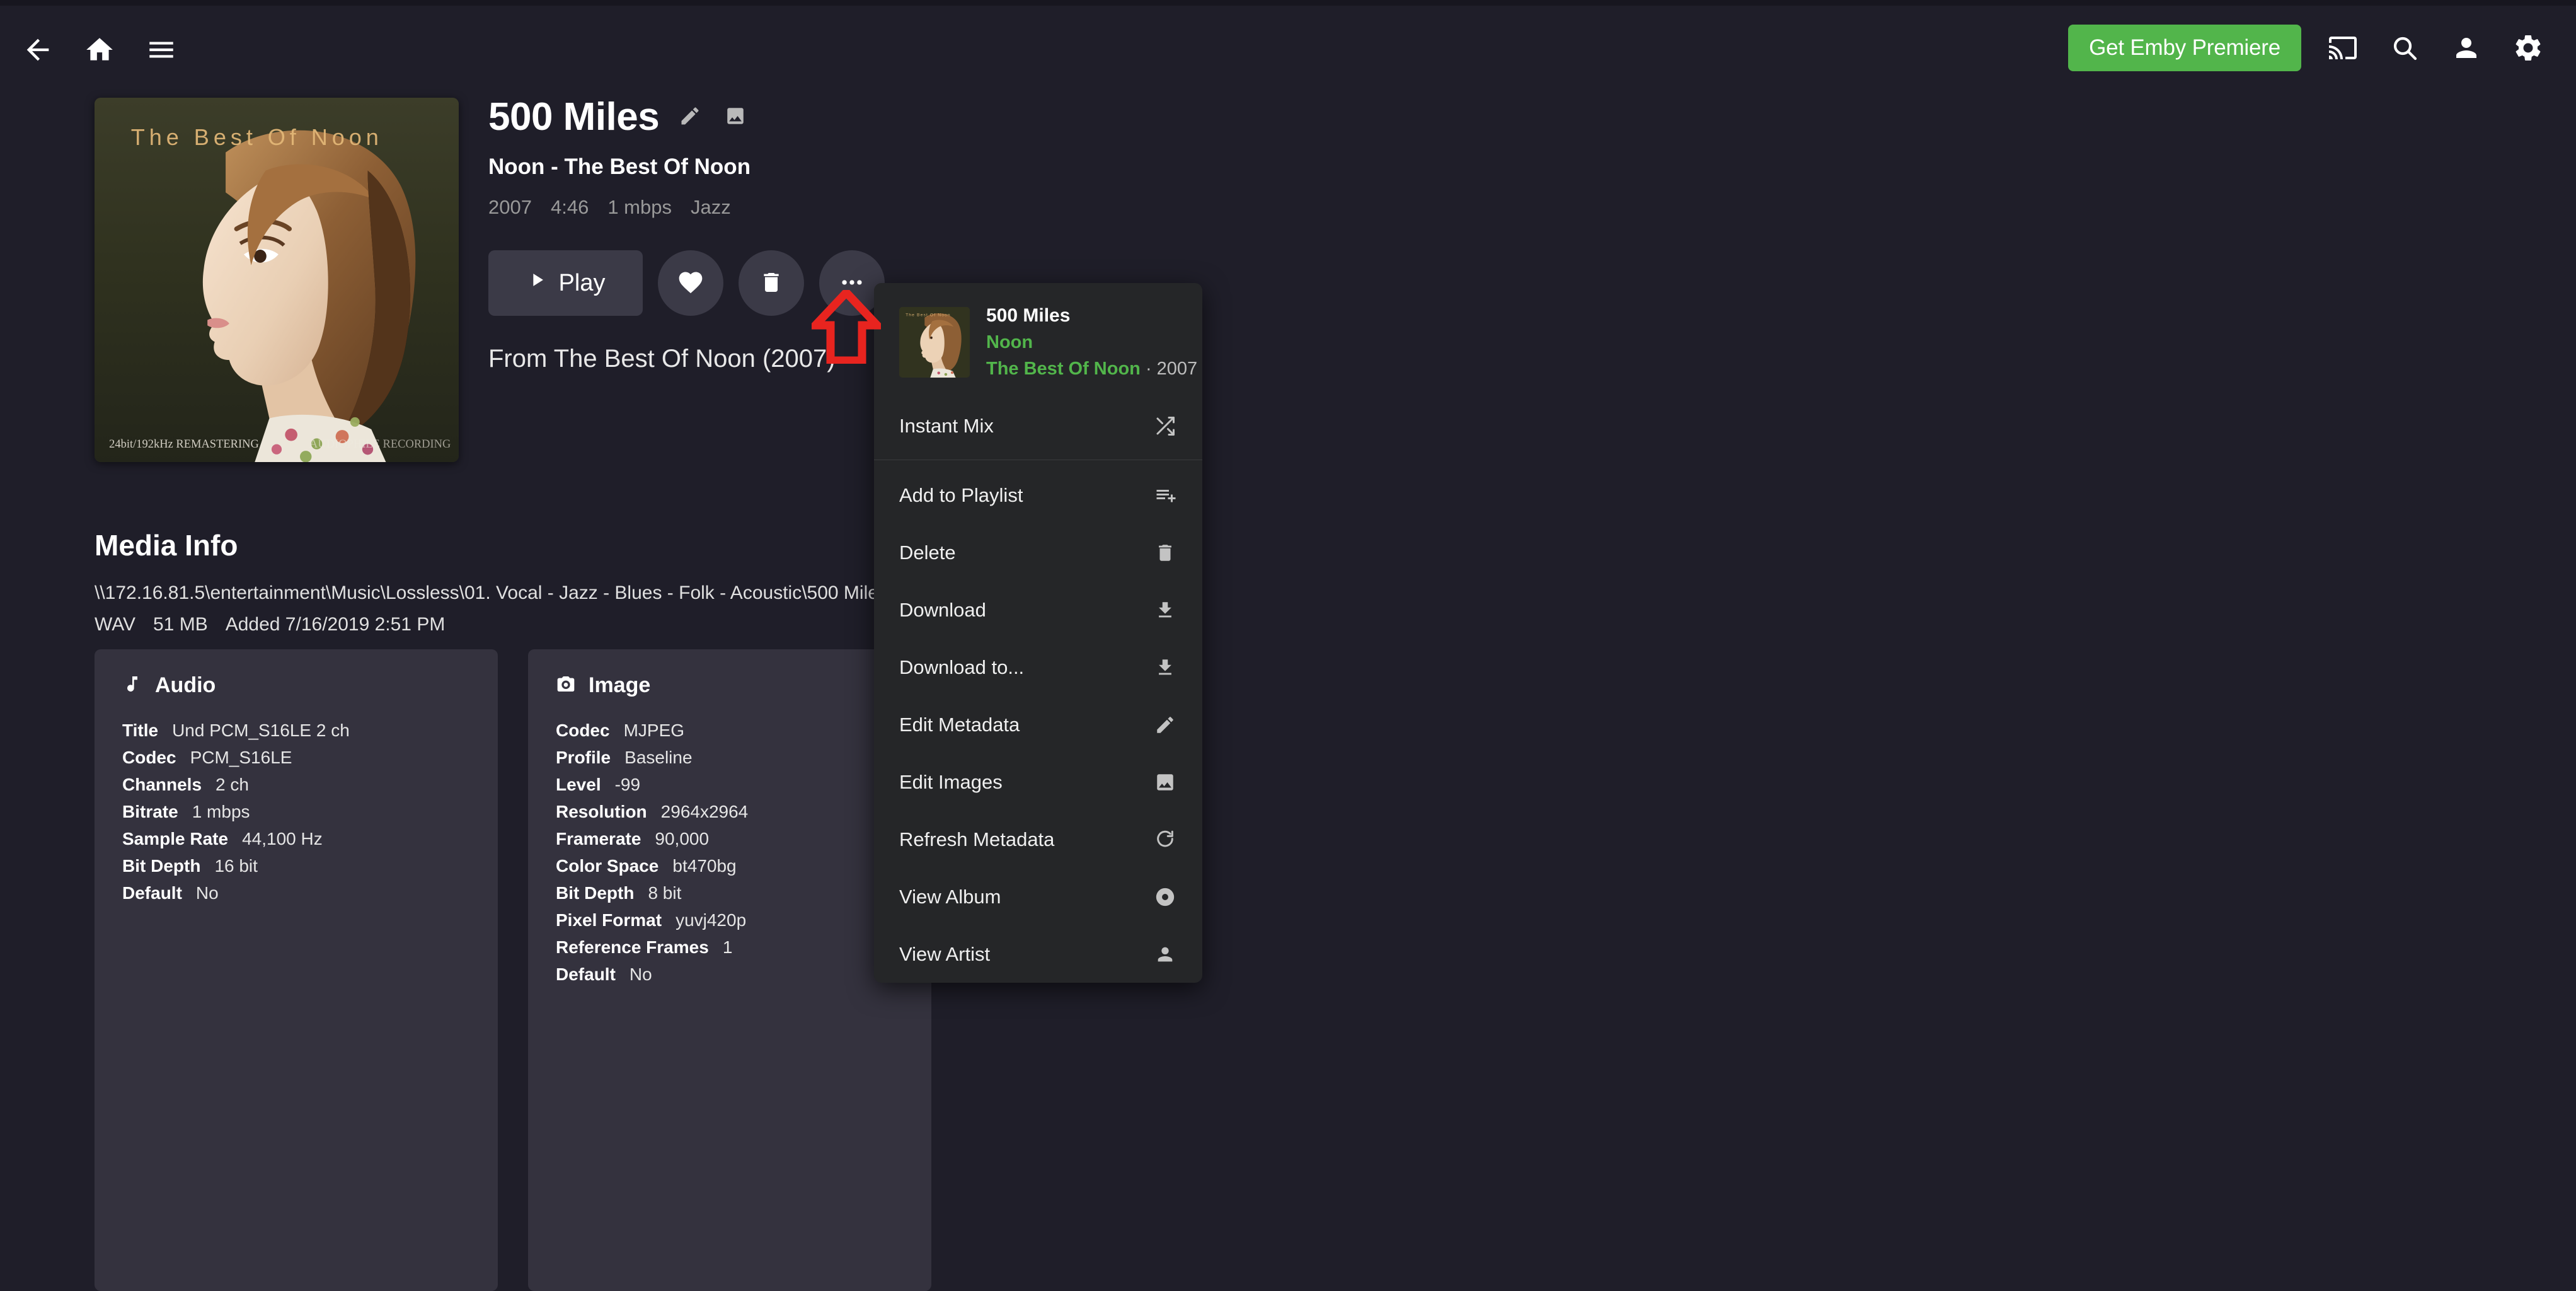  I want to click on play-button: Play, so click(565, 283).